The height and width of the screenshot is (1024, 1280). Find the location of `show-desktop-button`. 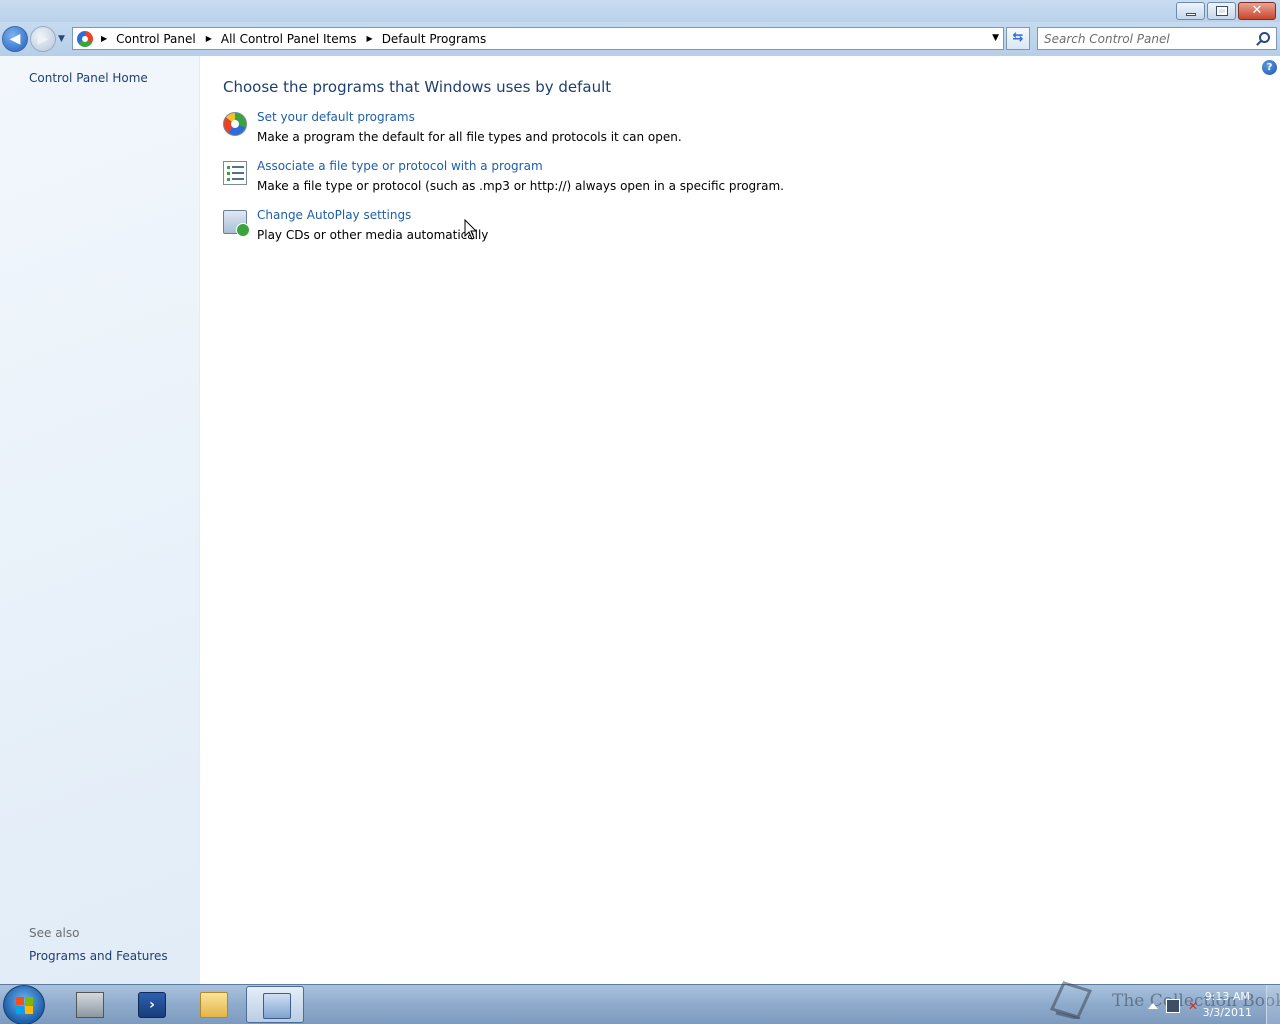

show-desktop-button is located at coordinates (1273, 1004).